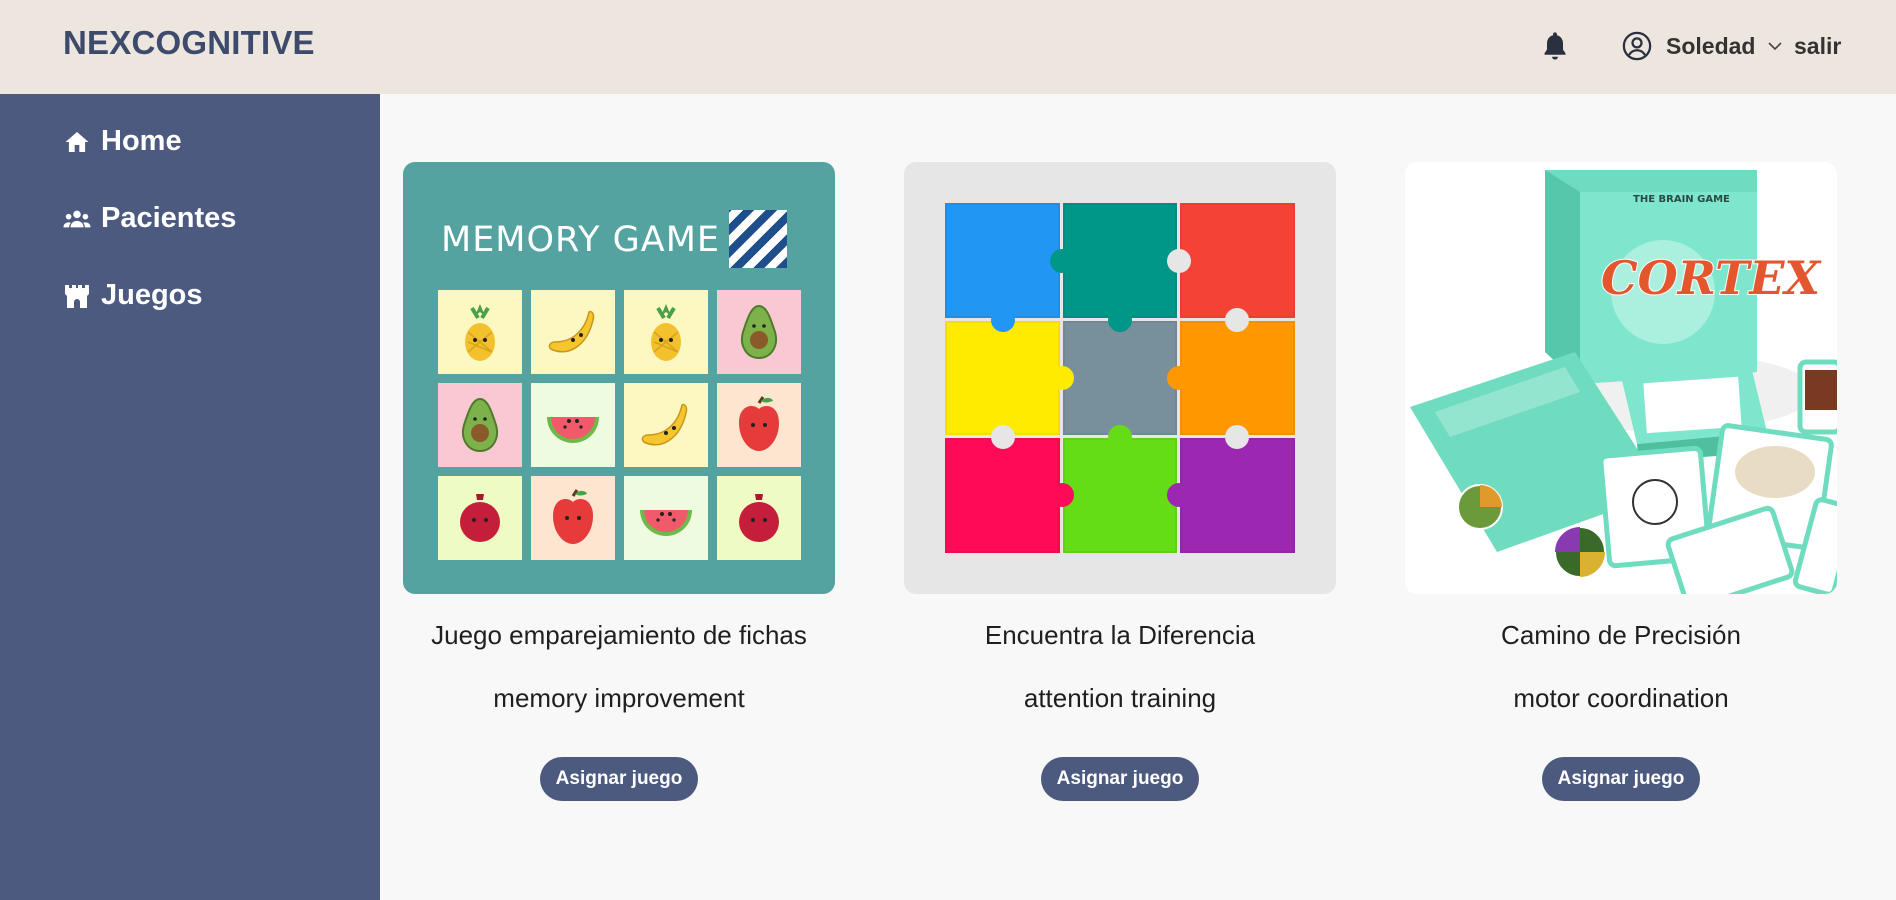  What do you see at coordinates (77, 142) in the screenshot?
I see `home-icon` at bounding box center [77, 142].